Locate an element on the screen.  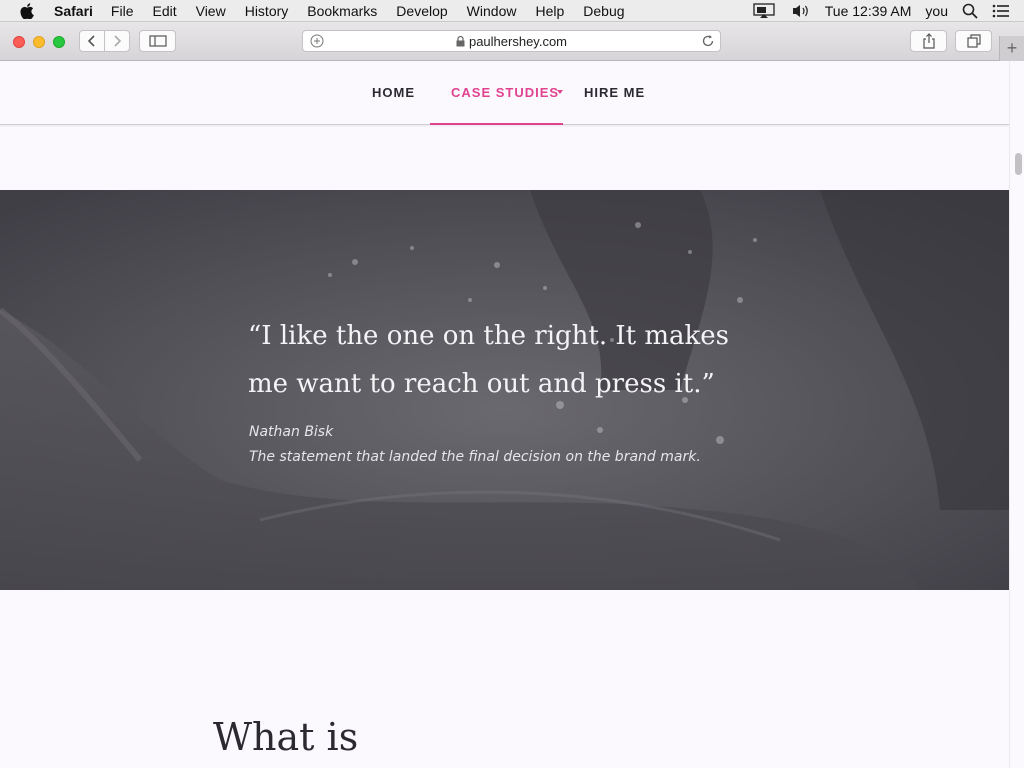
share-button is located at coordinates (928, 41).